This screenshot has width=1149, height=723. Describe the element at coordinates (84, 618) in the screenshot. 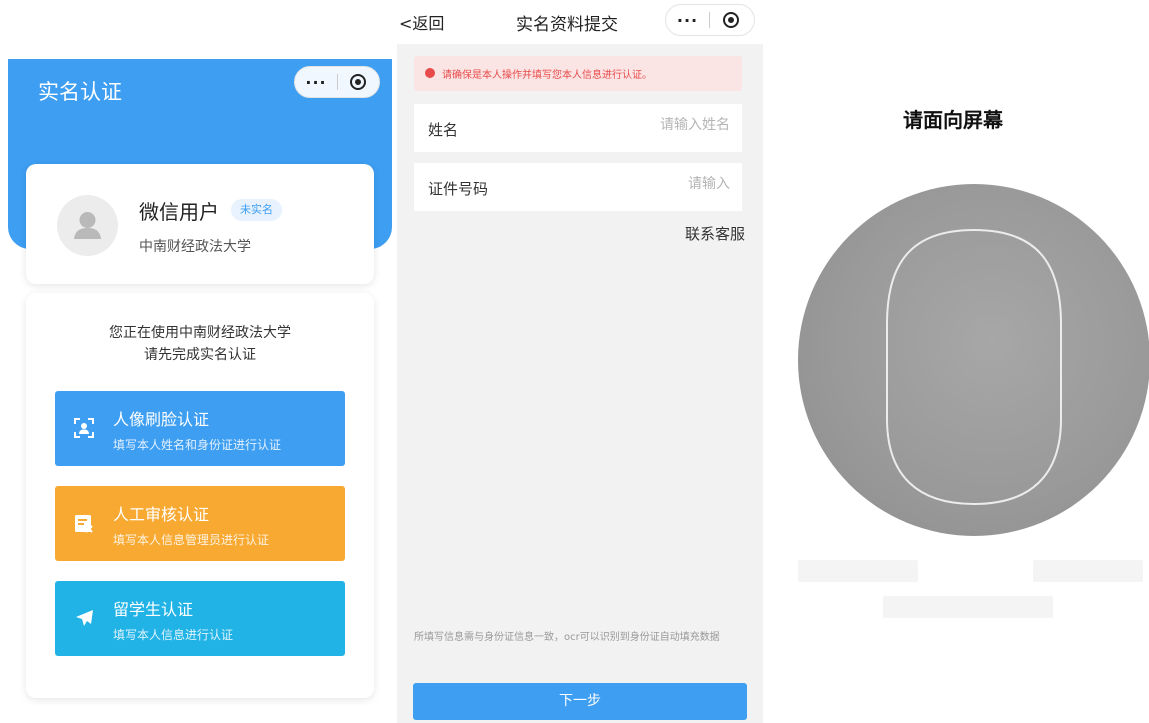

I see `airplane-icon` at that location.